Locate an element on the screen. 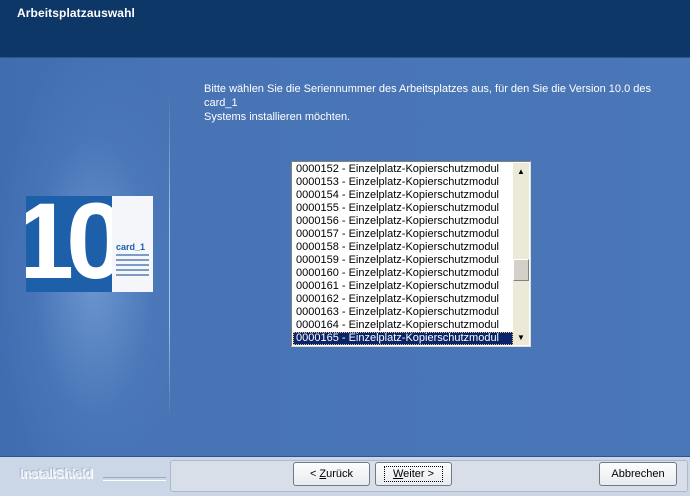  header-banner: Arbeitsplatzauswahl is located at coordinates (345, 29).